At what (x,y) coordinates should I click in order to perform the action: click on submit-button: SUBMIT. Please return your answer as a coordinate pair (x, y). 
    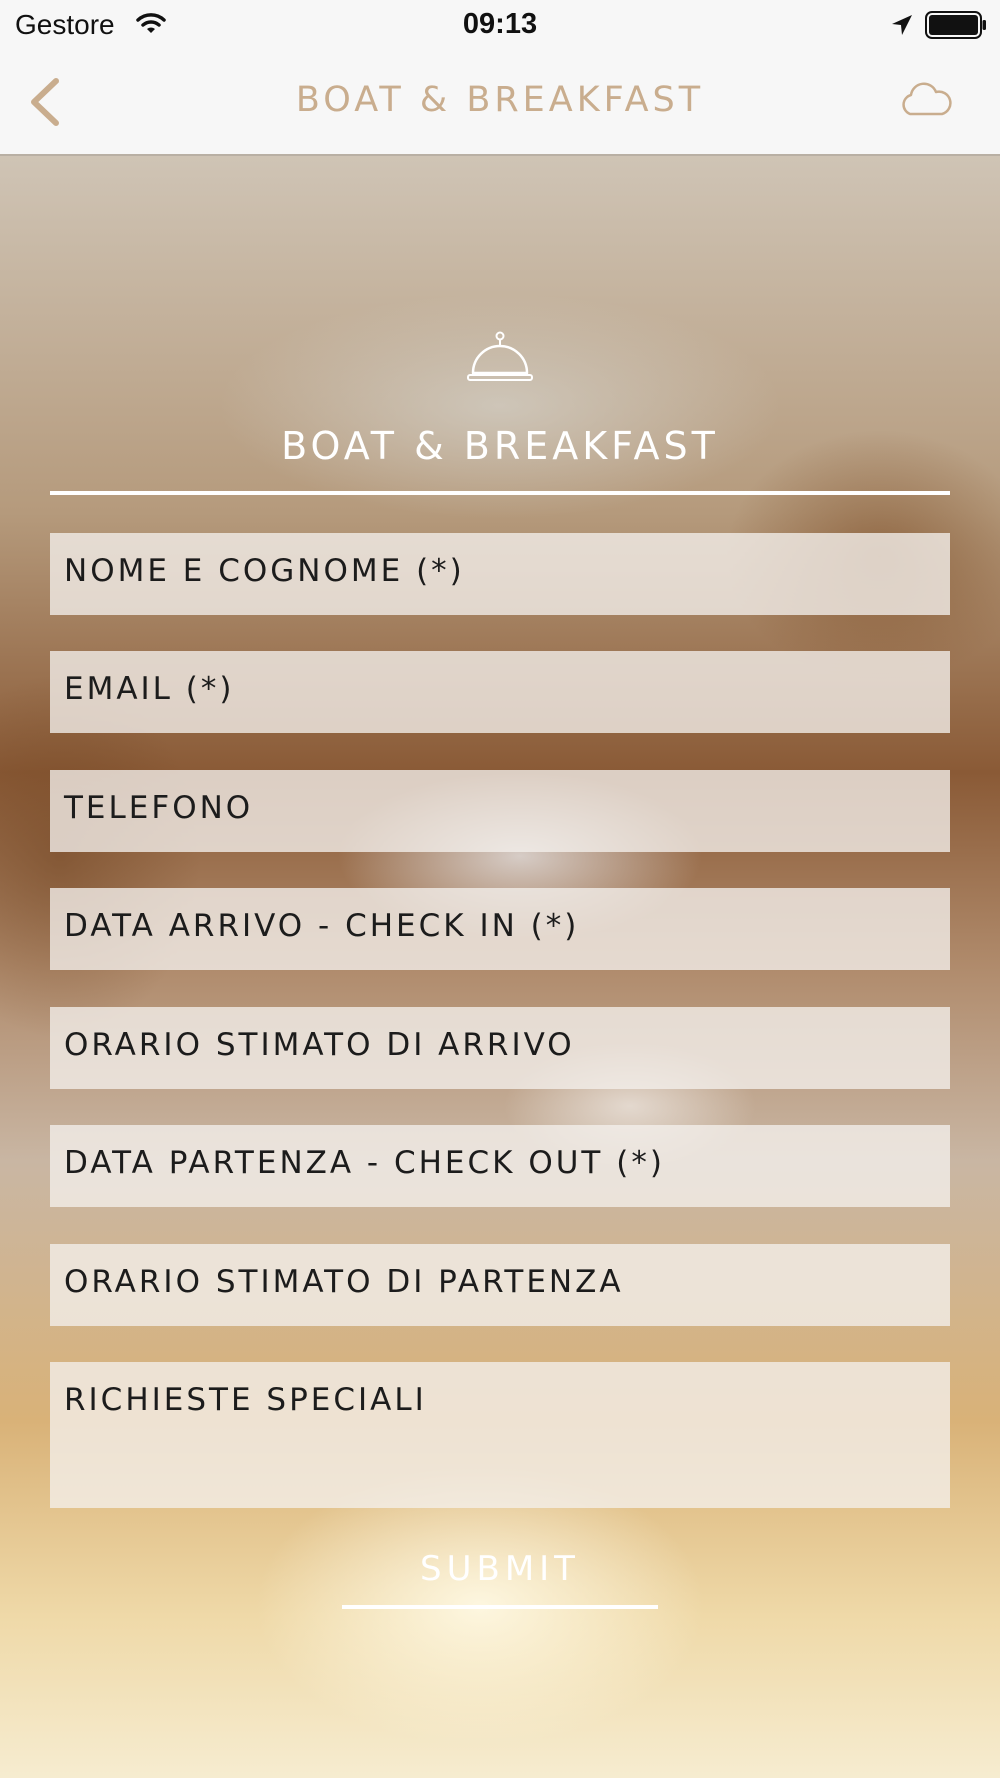
    Looking at the image, I should click on (500, 1576).